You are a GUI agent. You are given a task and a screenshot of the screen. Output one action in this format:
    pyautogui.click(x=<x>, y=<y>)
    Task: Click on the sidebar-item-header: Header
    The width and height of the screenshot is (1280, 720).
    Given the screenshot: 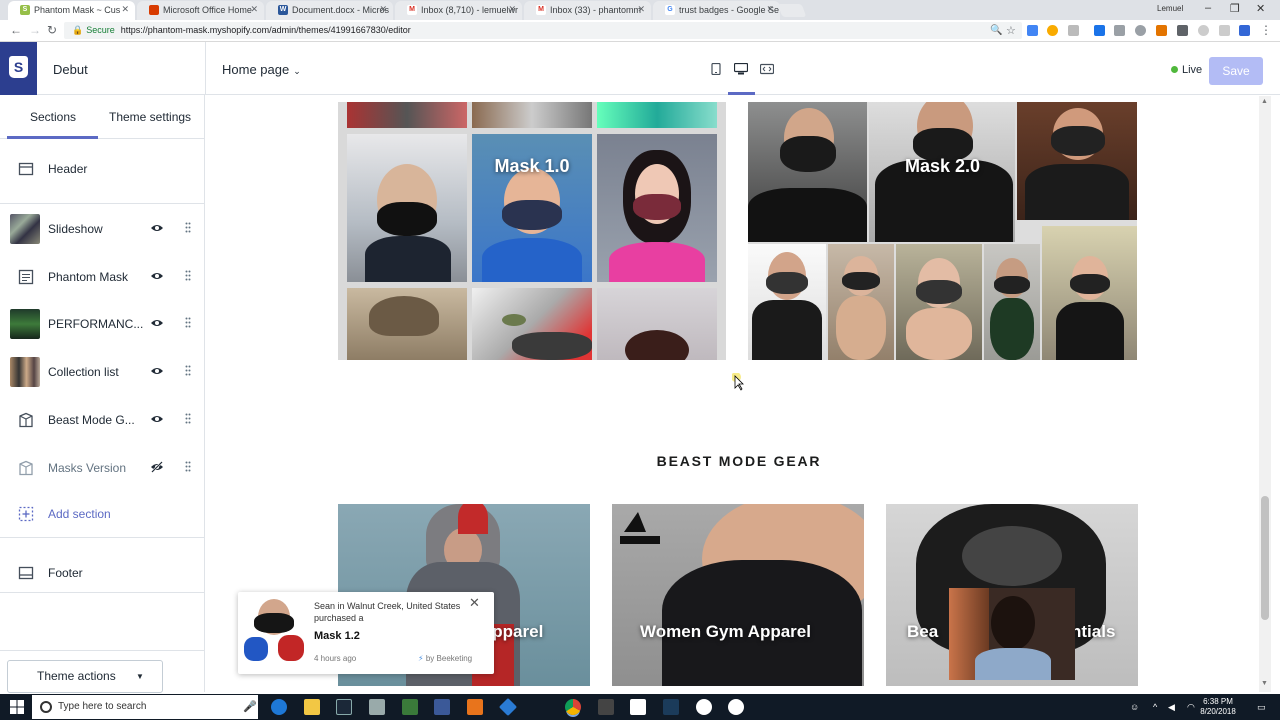 What is the action you would take?
    pyautogui.click(x=102, y=169)
    